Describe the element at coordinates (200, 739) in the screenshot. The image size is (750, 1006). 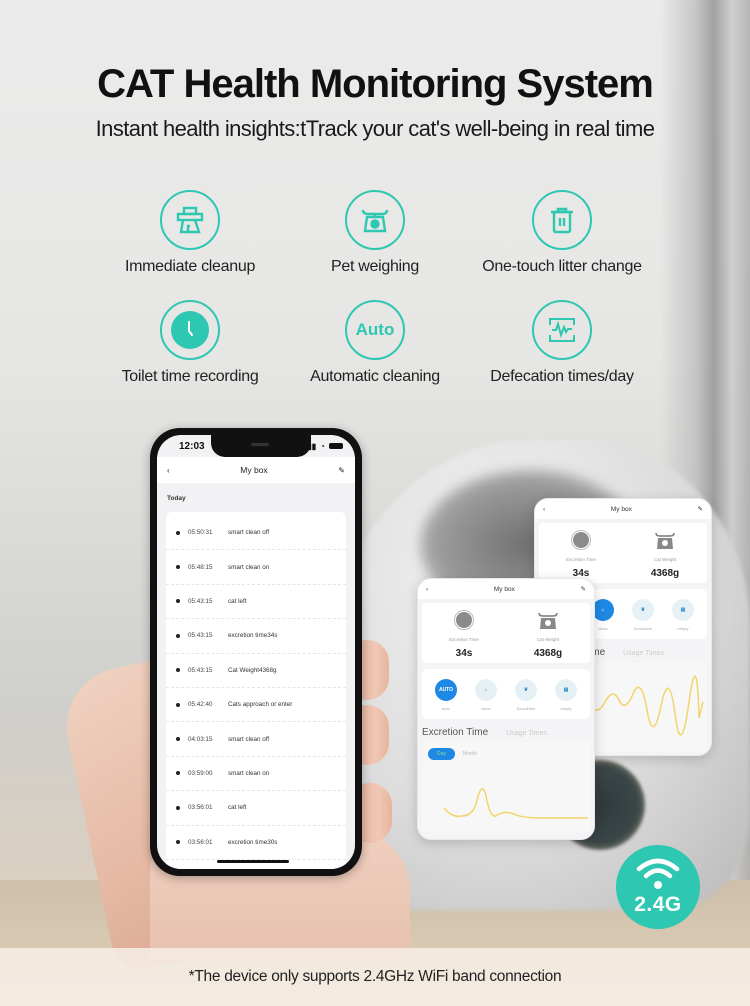
I see `log-time: 04:03:15` at that location.